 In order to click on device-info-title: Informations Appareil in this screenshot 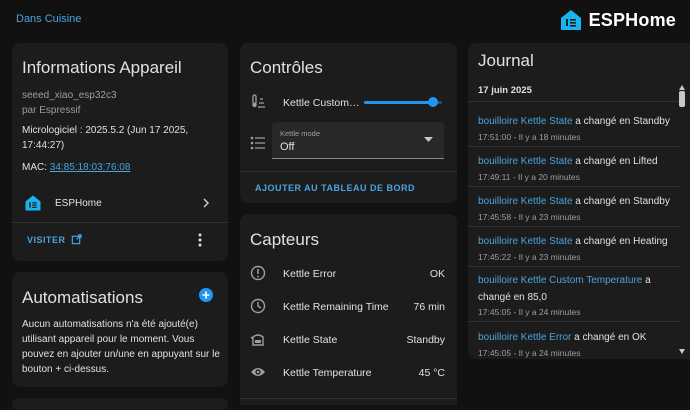, I will do `click(102, 67)`.